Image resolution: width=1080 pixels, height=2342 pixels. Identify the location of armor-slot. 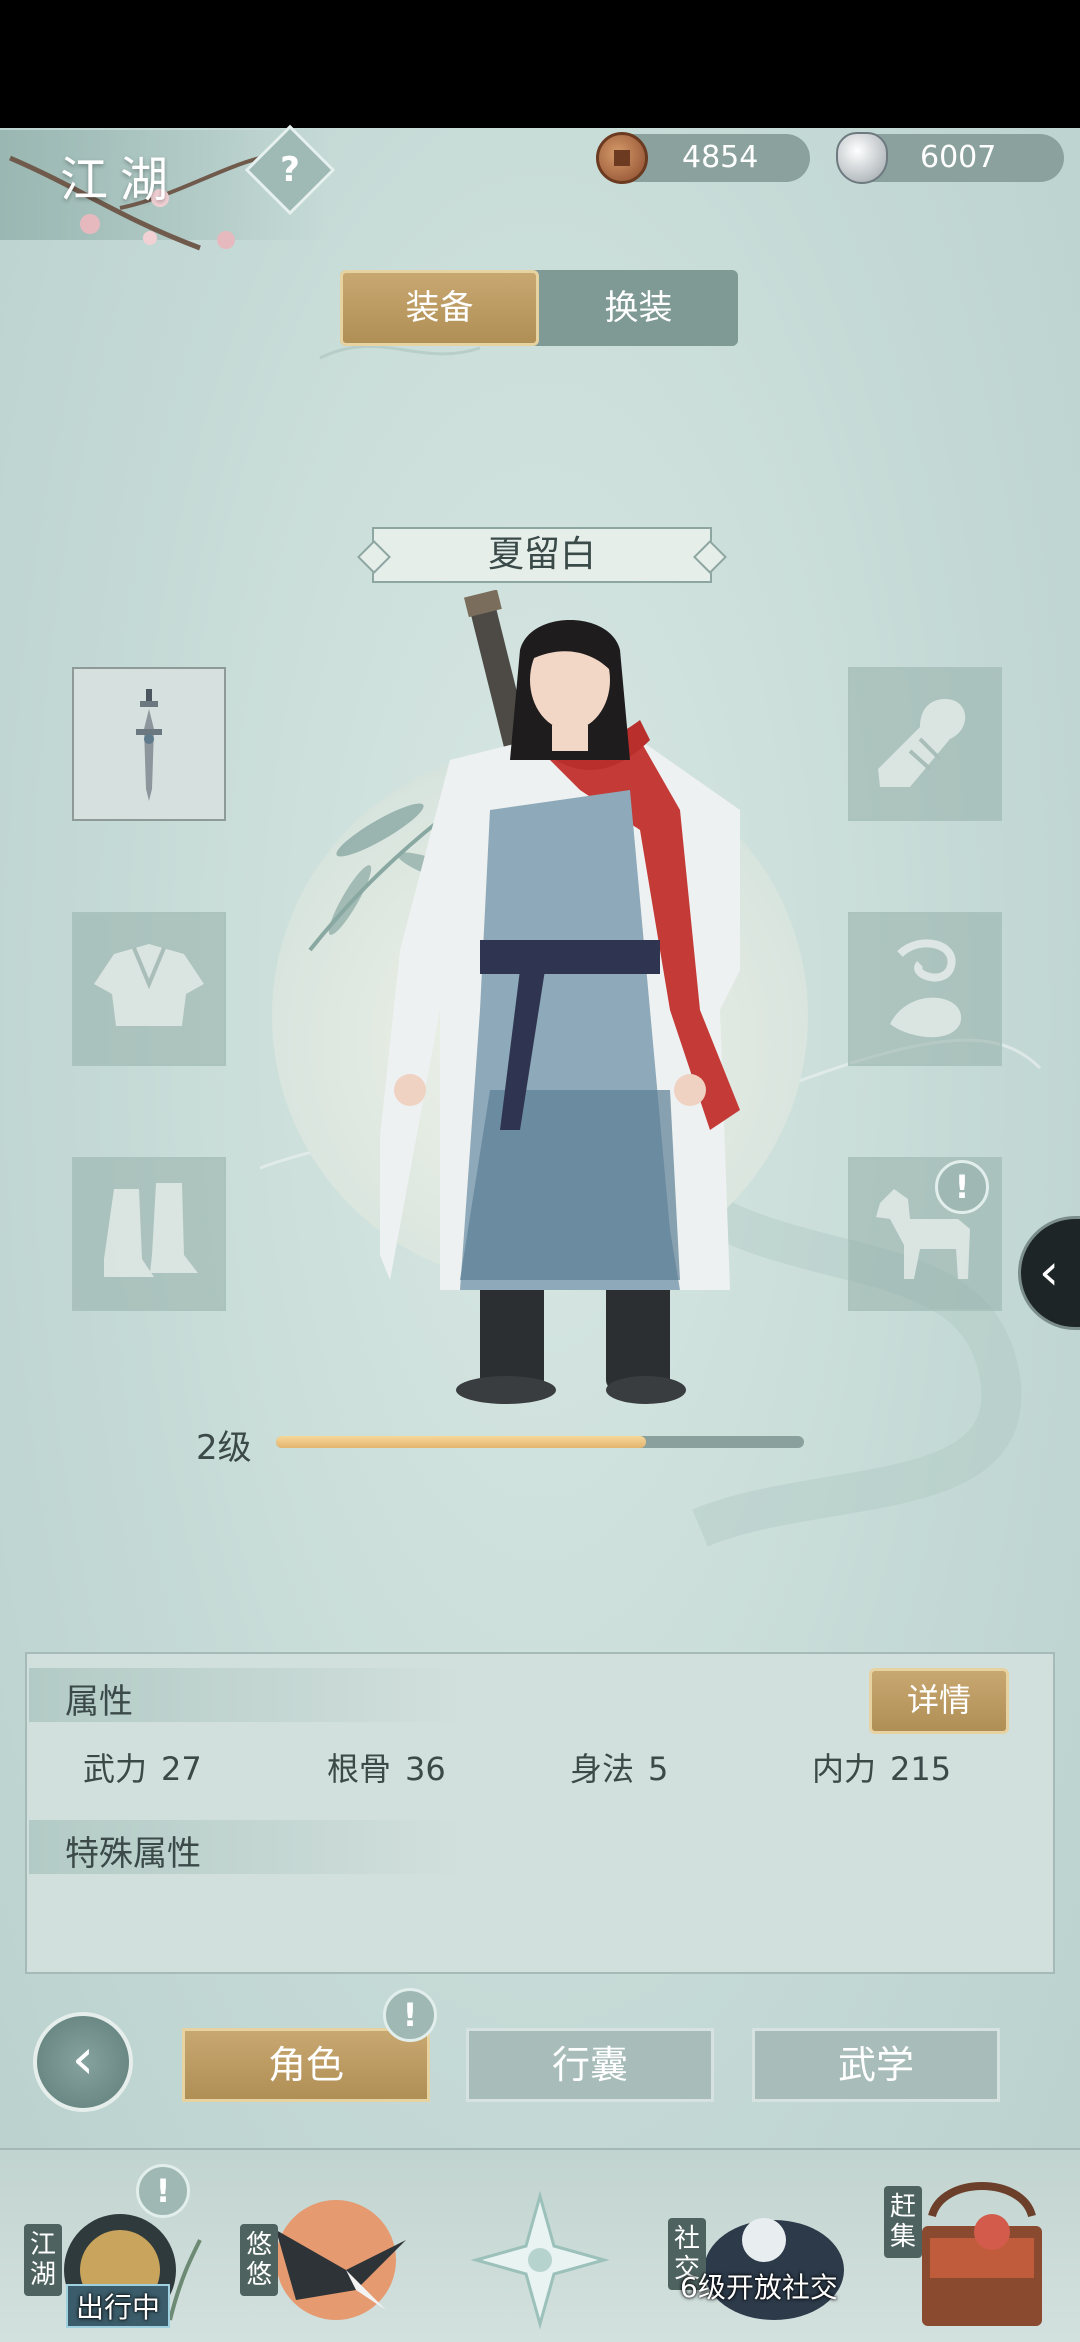
(149, 989).